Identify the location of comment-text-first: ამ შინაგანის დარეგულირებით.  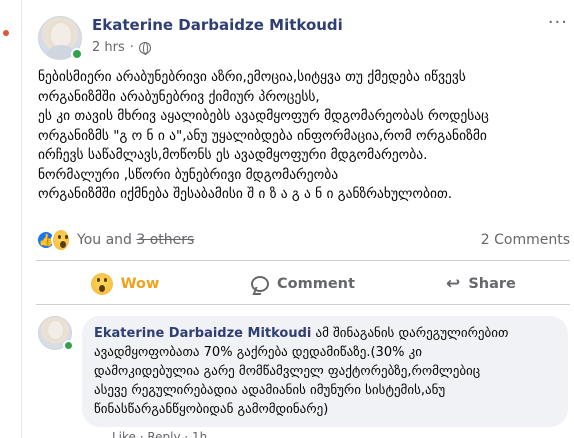
(410, 333).